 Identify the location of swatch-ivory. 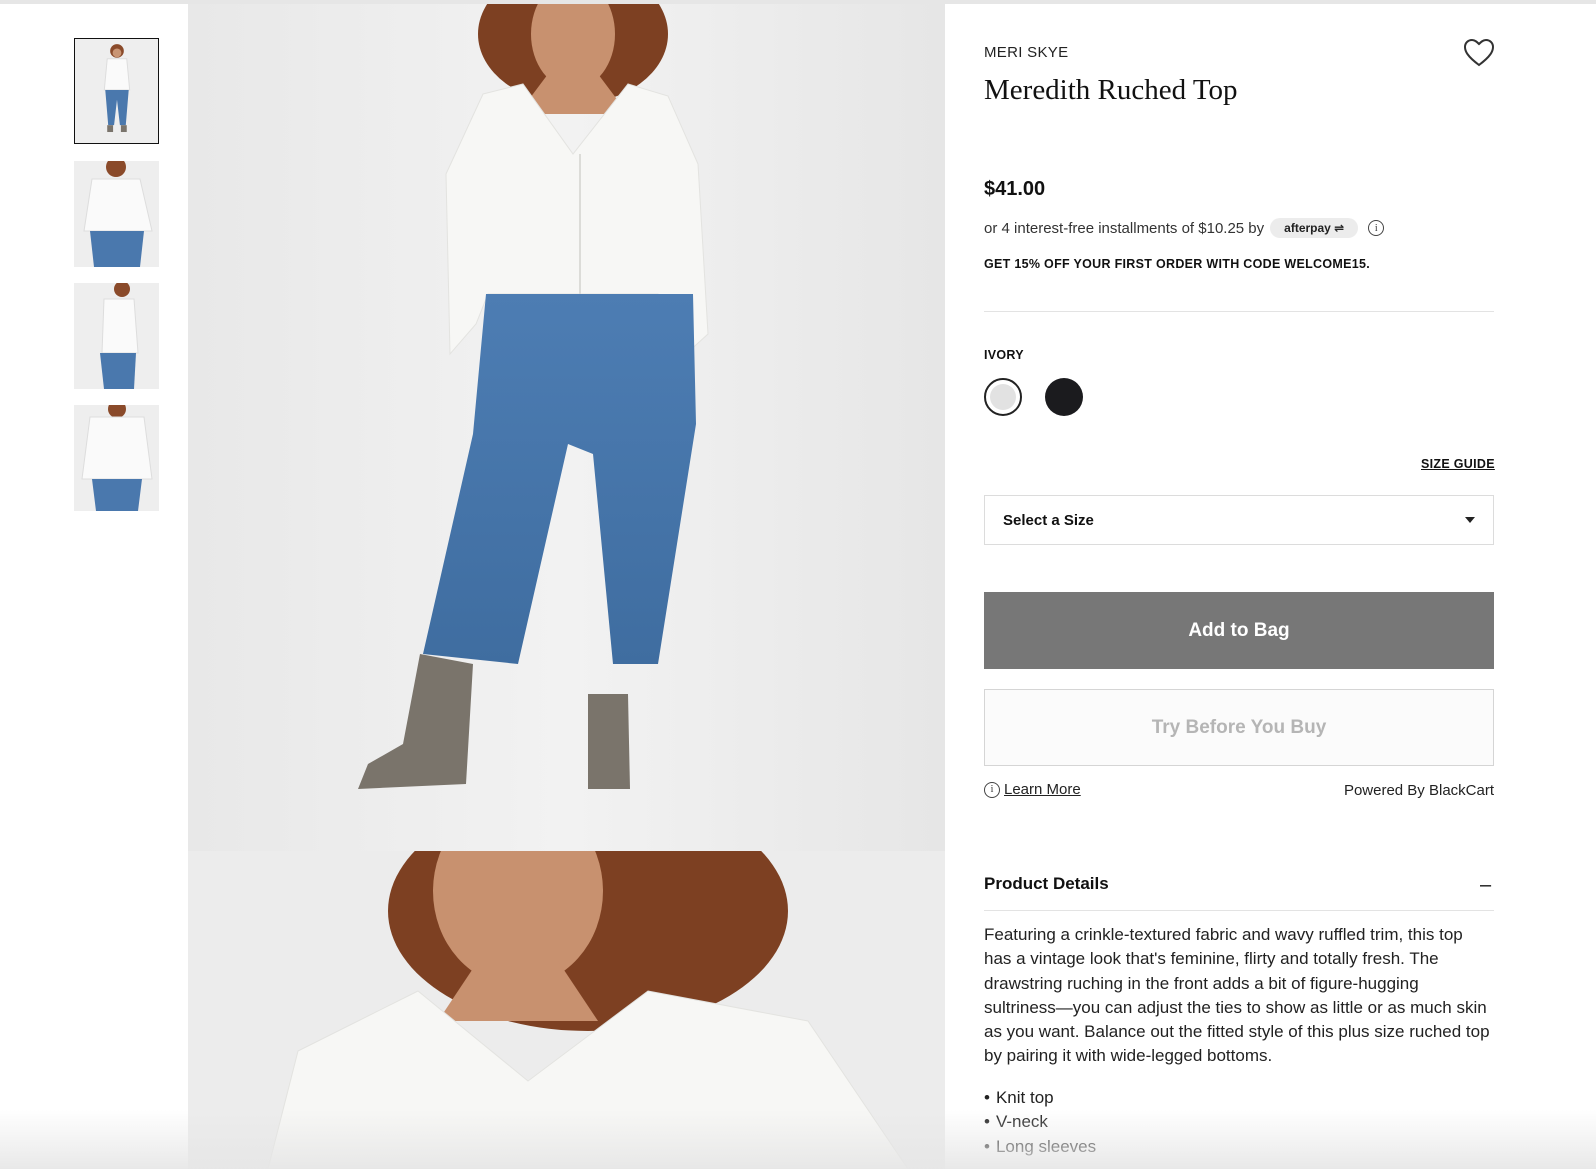
(1003, 397).